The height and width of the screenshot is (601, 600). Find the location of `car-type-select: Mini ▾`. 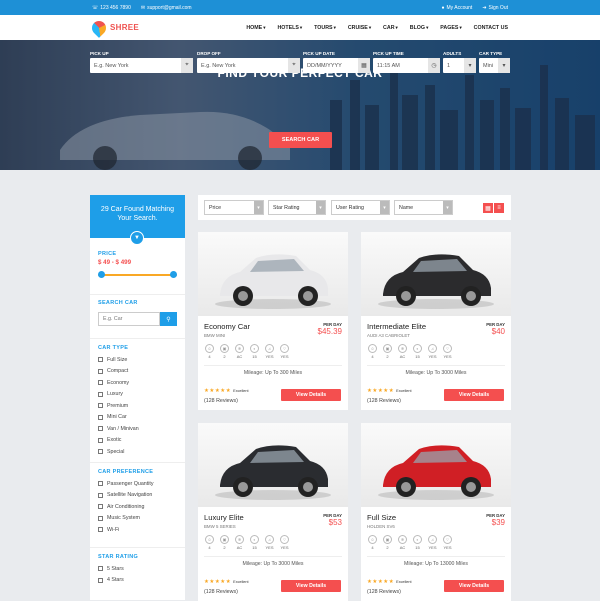

car-type-select: Mini ▾ is located at coordinates (494, 65).